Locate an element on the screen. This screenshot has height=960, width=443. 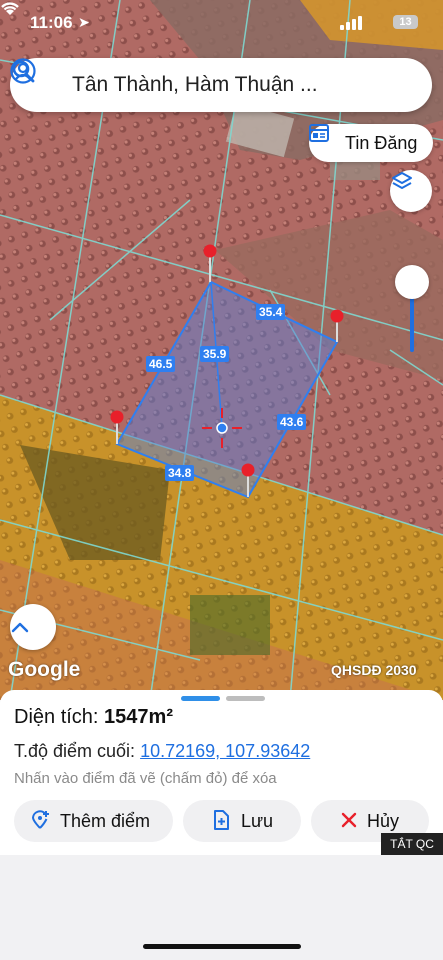
hint-text: Nhấn vào điểm đã vẽ (chấm đỏ) để xóa is located at coordinates (145, 778).